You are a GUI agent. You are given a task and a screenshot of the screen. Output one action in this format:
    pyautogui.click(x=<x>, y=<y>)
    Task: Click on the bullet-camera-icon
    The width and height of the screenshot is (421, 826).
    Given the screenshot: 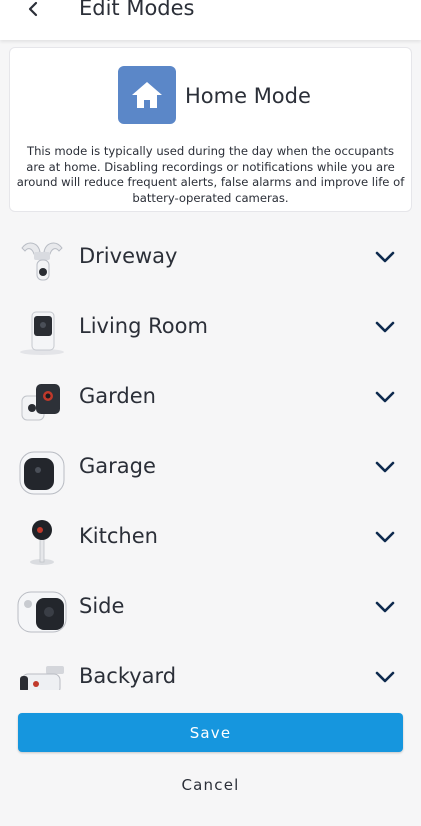 What is the action you would take?
    pyautogui.click(x=42, y=678)
    